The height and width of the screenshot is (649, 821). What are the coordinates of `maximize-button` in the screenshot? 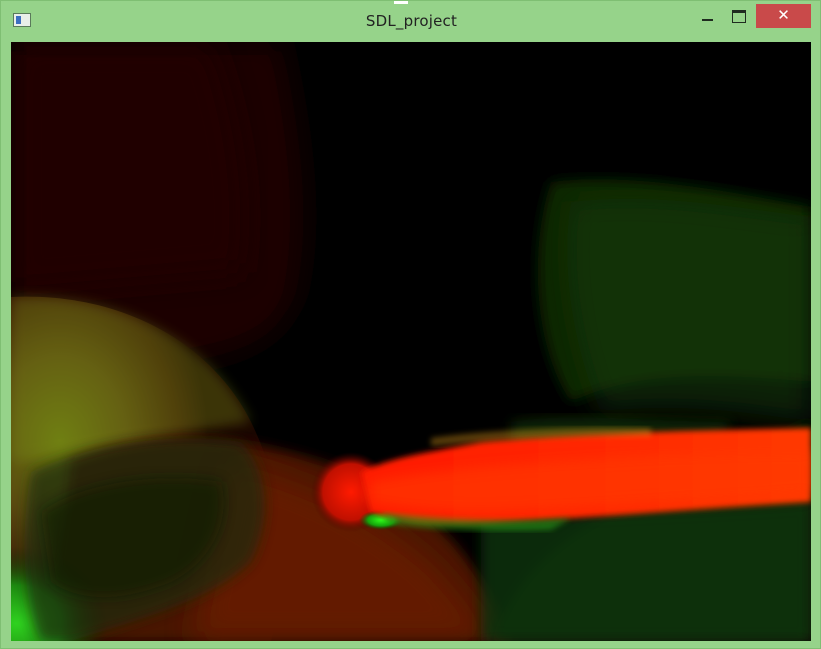 It's located at (739, 16).